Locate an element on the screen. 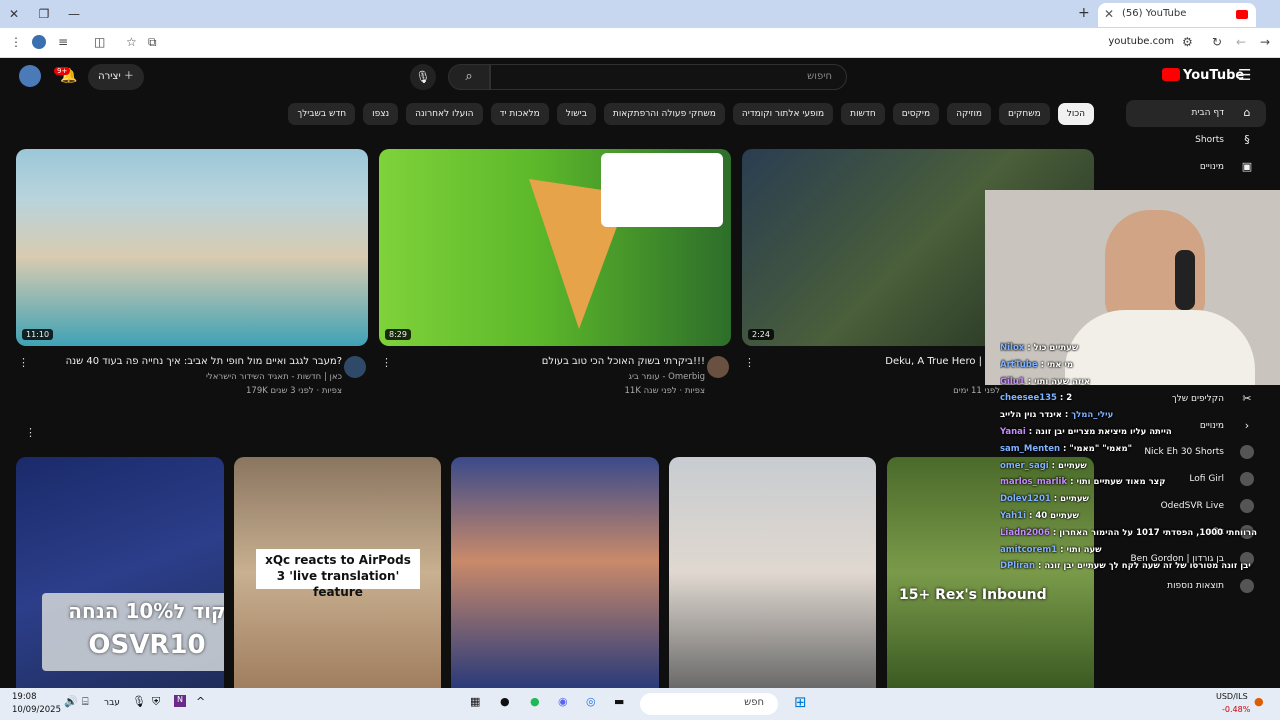 The image size is (1280, 720). share-icon: ⧉ is located at coordinates (152, 42).